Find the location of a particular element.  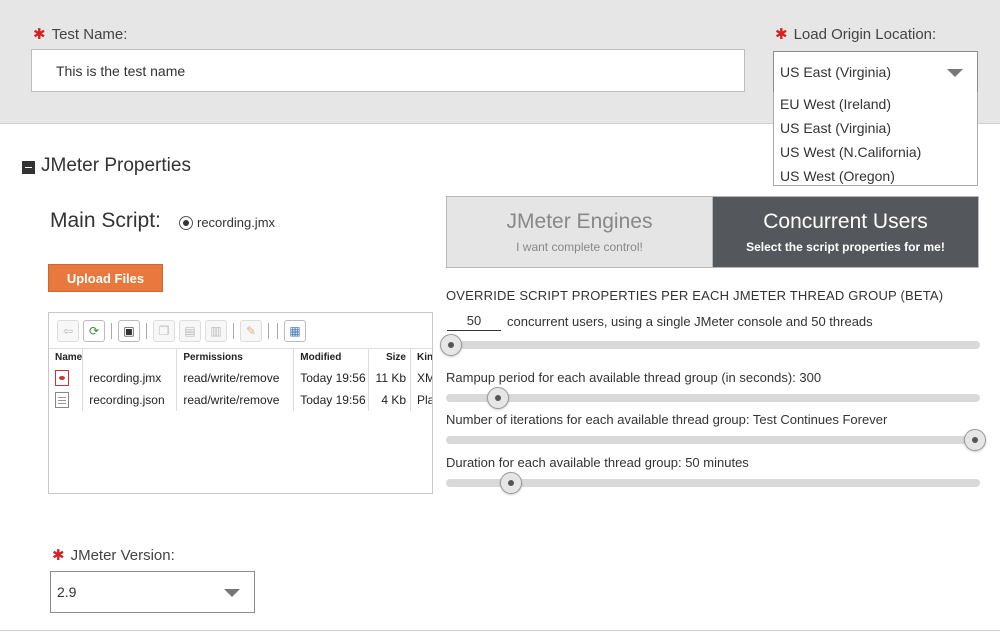

concurrent-users-input: 50 is located at coordinates (474, 322).